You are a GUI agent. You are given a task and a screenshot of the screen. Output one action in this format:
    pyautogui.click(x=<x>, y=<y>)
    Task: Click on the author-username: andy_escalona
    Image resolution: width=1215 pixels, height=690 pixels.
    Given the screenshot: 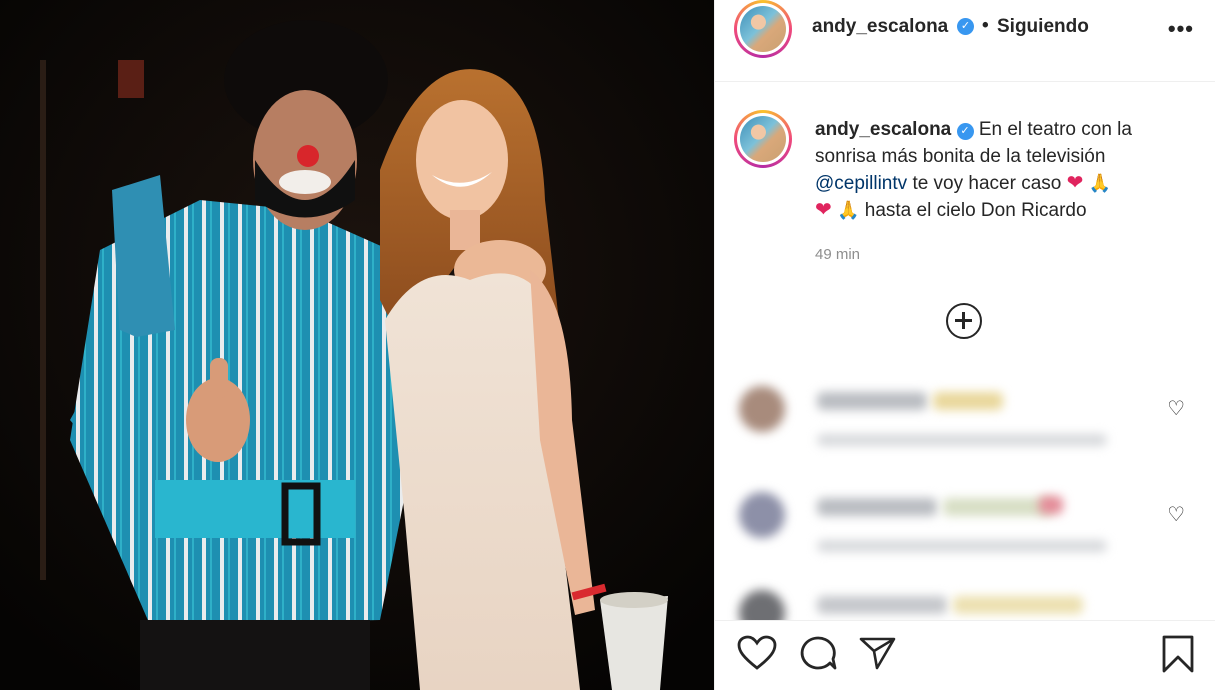 What is the action you would take?
    pyautogui.click(x=880, y=27)
    